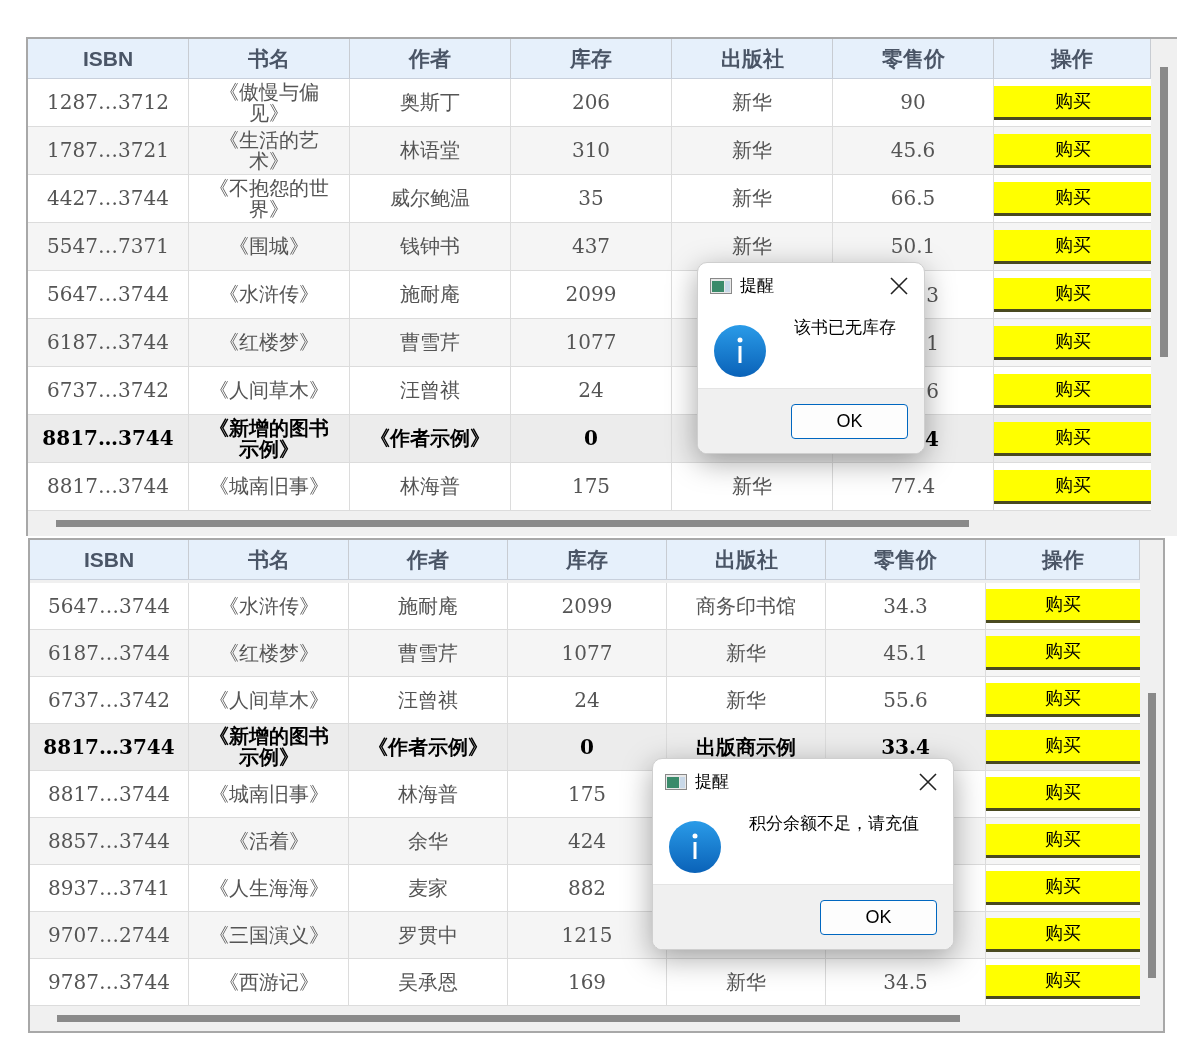 This screenshot has height=1048, width=1200. I want to click on table-row: 9787…3744 《西游记》 吴承恩 169 新华 34.5 购买, so click(585, 982).